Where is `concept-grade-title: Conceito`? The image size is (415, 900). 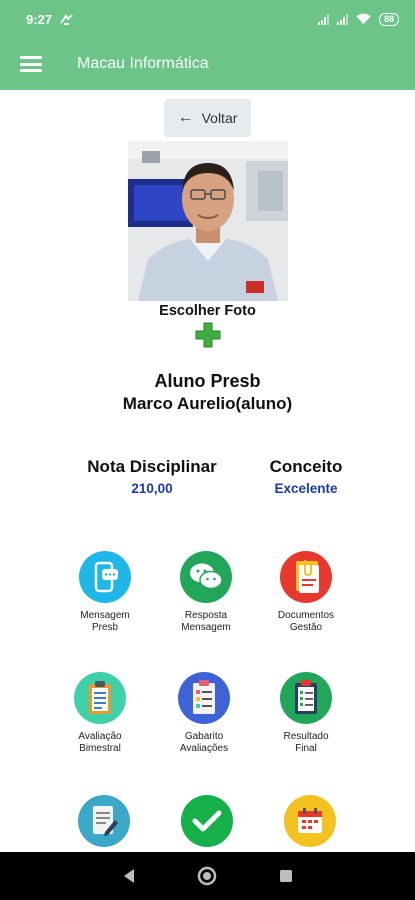
concept-grade-title: Conceito is located at coordinates (306, 466).